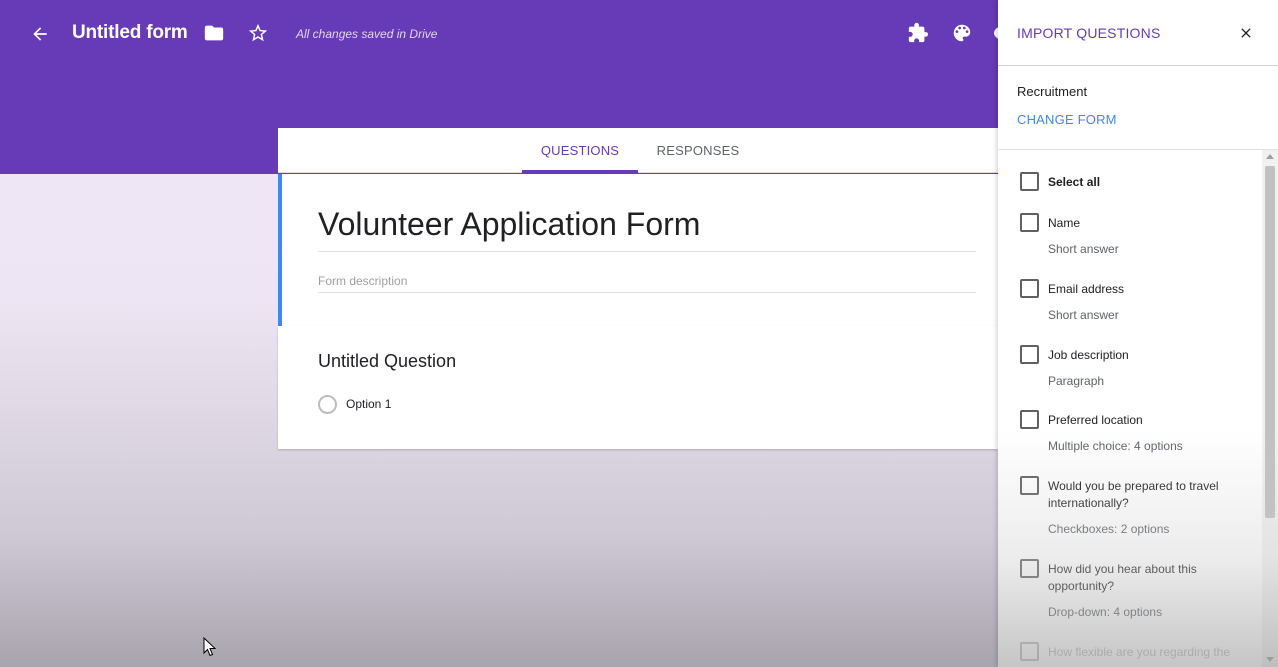  I want to click on question-name: Email address, so click(1086, 289).